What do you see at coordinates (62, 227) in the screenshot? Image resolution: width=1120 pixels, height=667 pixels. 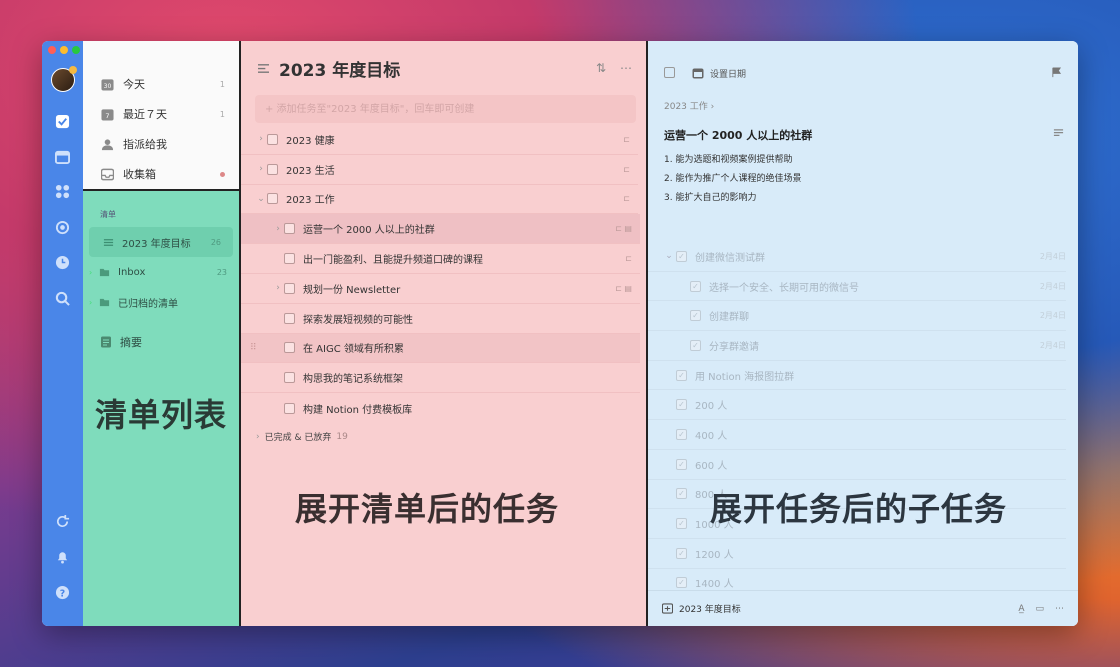 I see `focus-icon` at bounding box center [62, 227].